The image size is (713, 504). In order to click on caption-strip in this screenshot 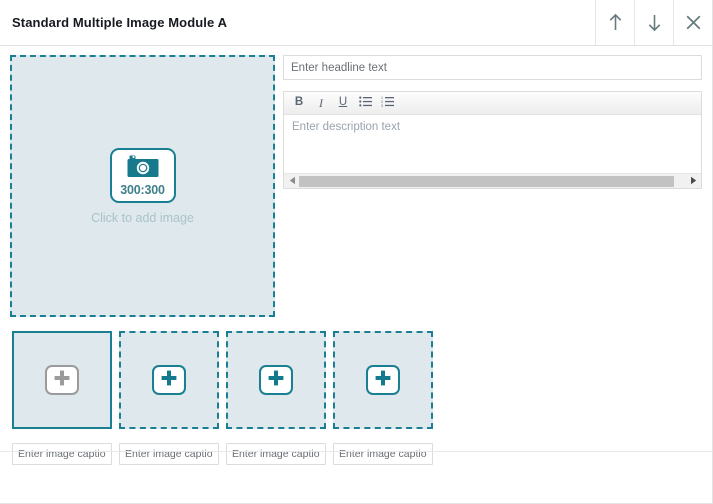, I will do `click(356, 447)`.